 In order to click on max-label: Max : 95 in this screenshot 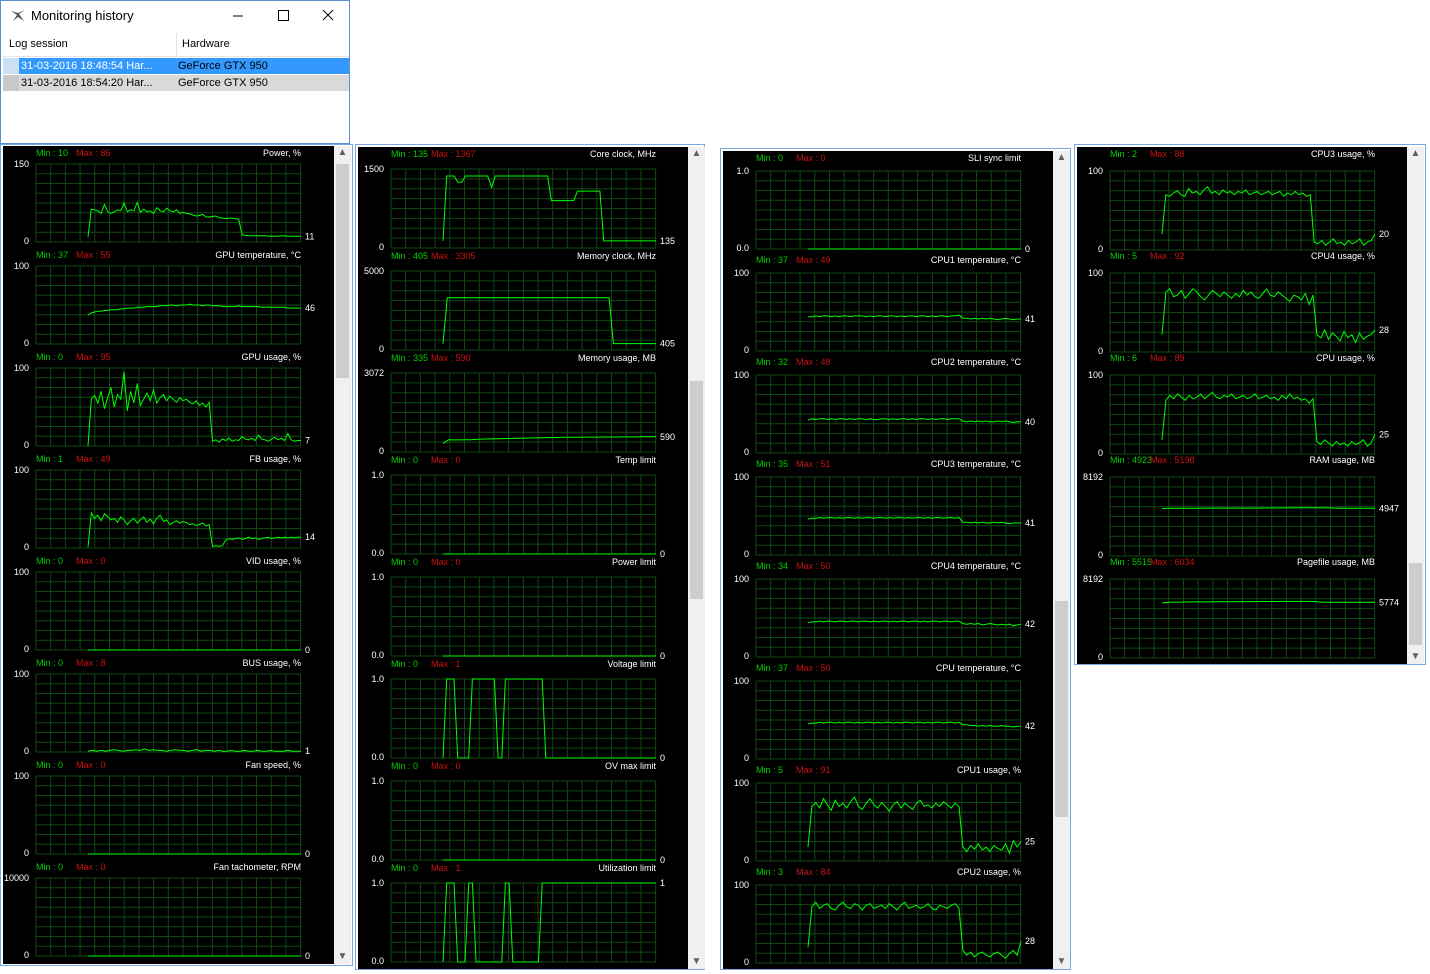, I will do `click(93, 357)`.